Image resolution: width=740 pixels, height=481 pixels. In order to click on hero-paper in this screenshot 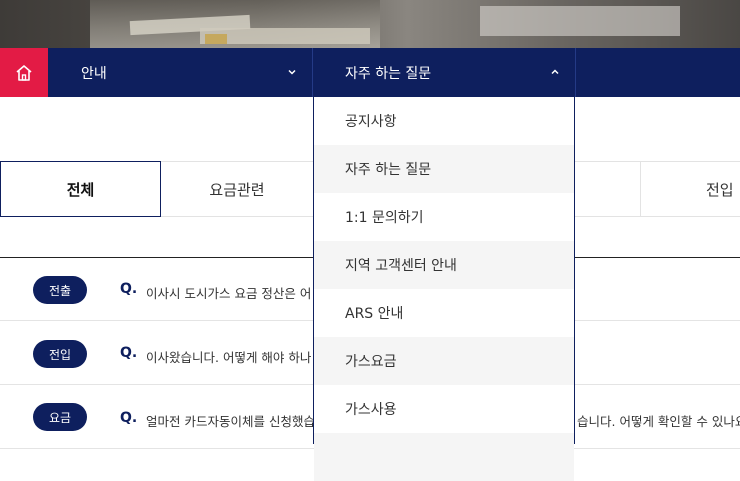, I will do `click(580, 21)`.